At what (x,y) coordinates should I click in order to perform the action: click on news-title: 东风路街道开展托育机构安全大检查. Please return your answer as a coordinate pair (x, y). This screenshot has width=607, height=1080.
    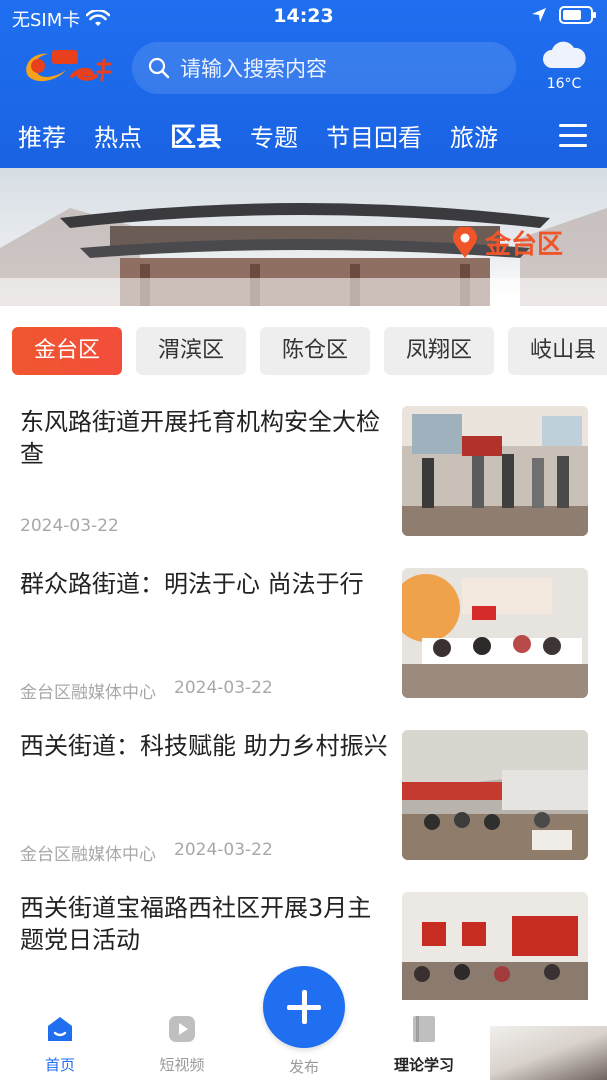
    Looking at the image, I should click on (200, 438).